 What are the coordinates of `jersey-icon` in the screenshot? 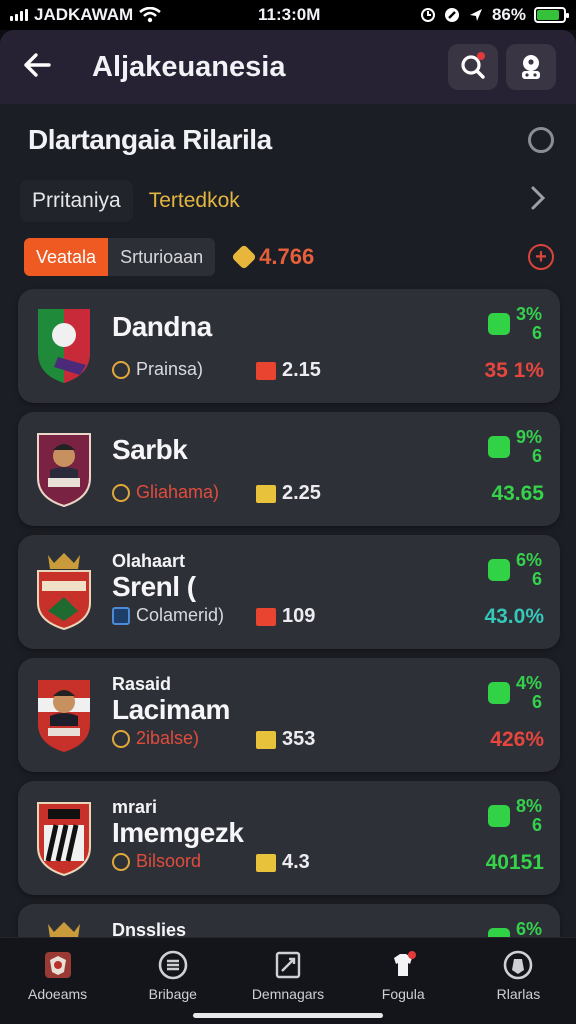 It's located at (403, 965).